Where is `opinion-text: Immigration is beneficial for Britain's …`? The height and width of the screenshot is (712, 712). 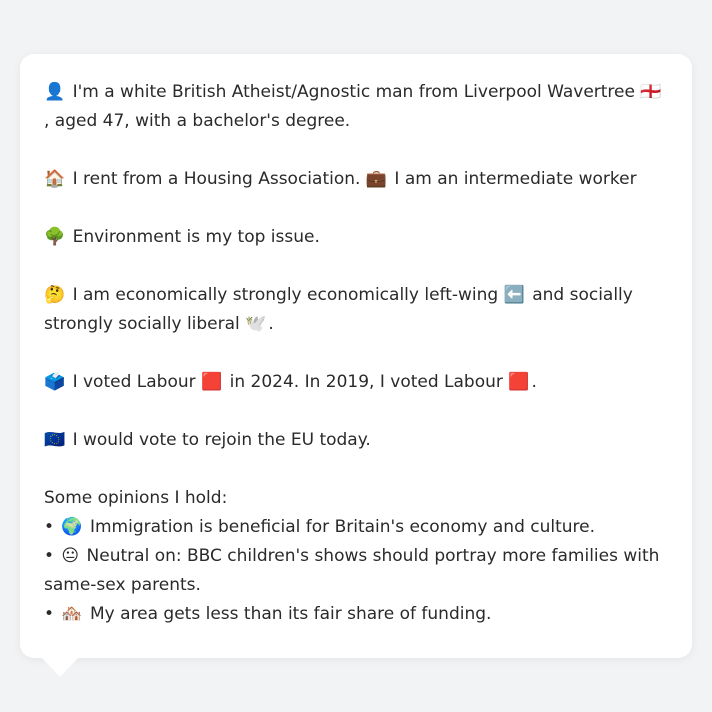 opinion-text: Immigration is beneficial for Britain's … is located at coordinates (342, 527).